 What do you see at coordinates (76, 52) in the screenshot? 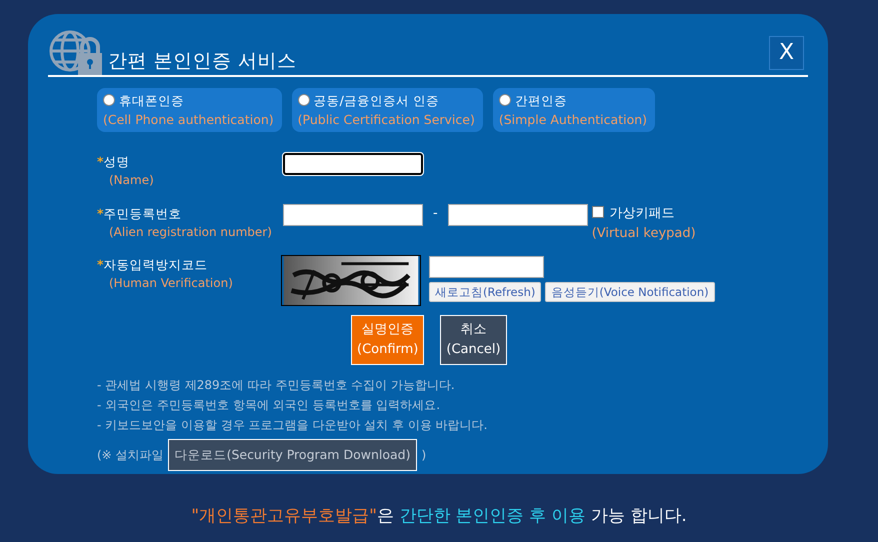
I see `globe-lock-icon` at bounding box center [76, 52].